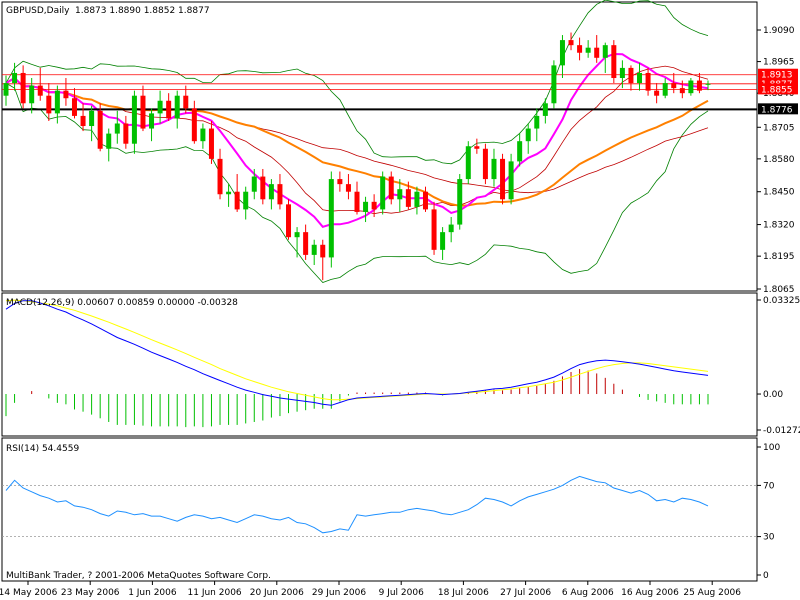 The height and width of the screenshot is (600, 800). What do you see at coordinates (773, 395) in the screenshot?
I see `macd-tick-label: 0.00` at bounding box center [773, 395].